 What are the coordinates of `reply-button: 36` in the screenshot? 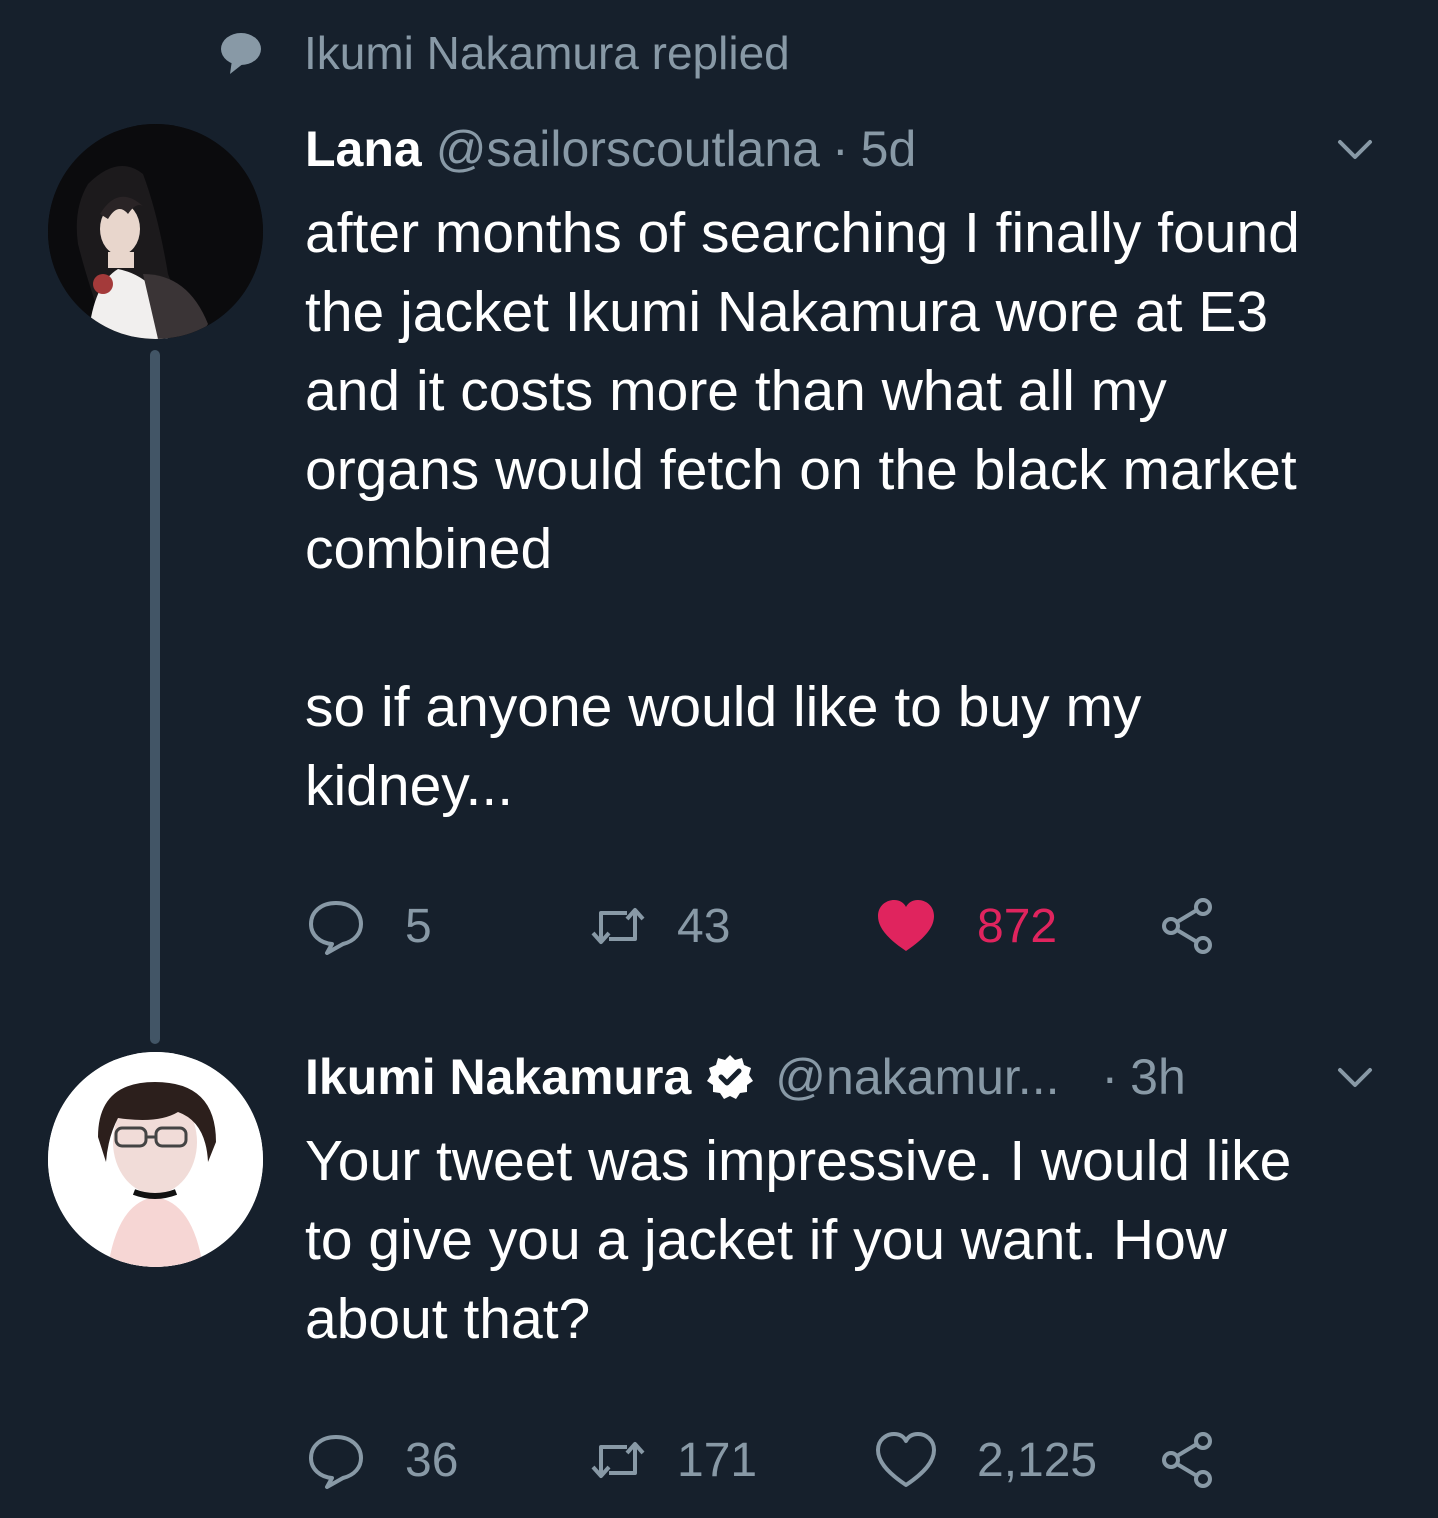 It's located at (381, 1460).